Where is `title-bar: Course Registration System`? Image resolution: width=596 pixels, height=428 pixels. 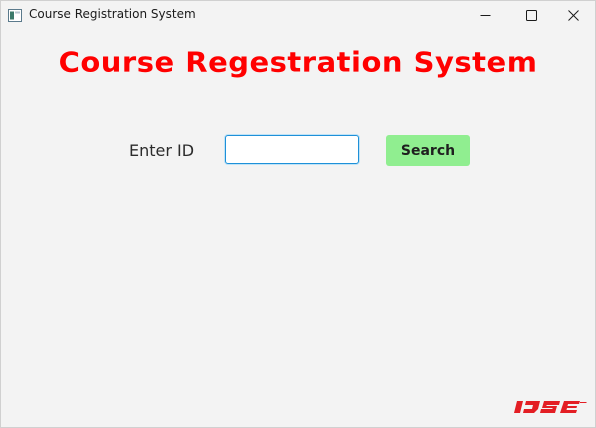 title-bar: Course Registration System is located at coordinates (298, 15).